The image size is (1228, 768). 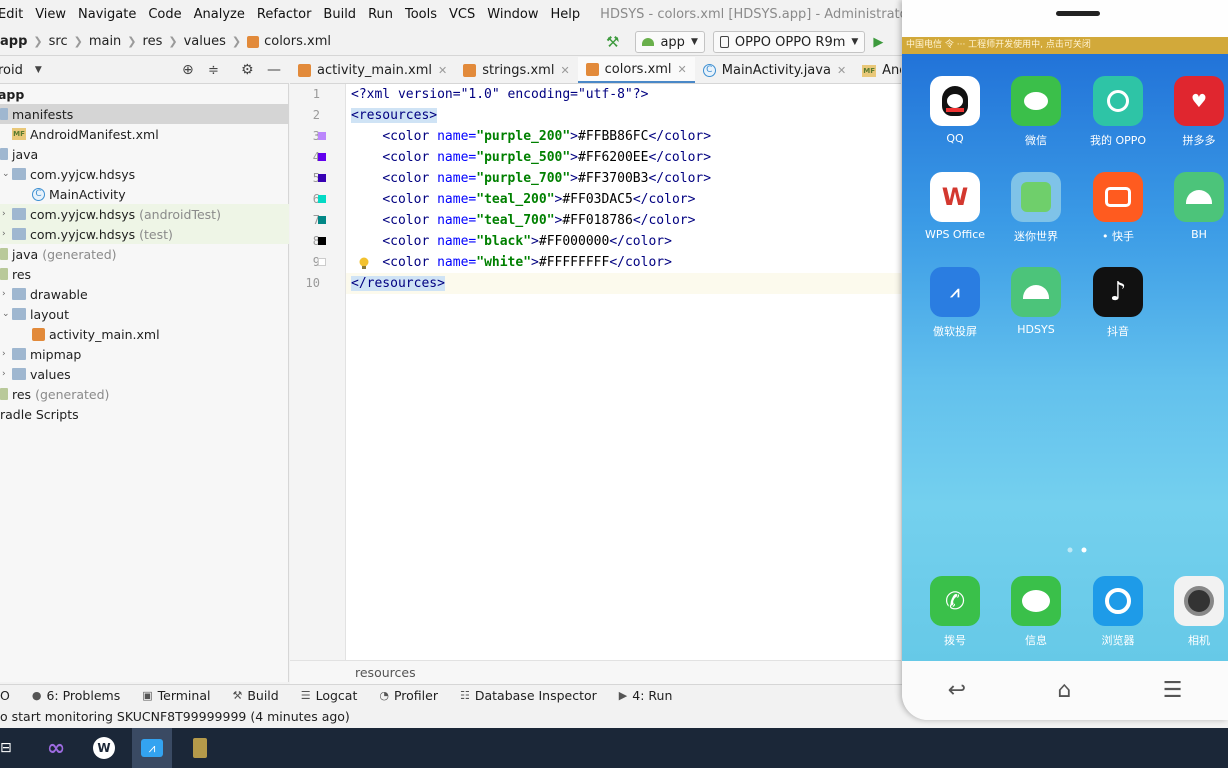 What do you see at coordinates (255, 695) in the screenshot?
I see `tool-window-build: ⚒ Build` at bounding box center [255, 695].